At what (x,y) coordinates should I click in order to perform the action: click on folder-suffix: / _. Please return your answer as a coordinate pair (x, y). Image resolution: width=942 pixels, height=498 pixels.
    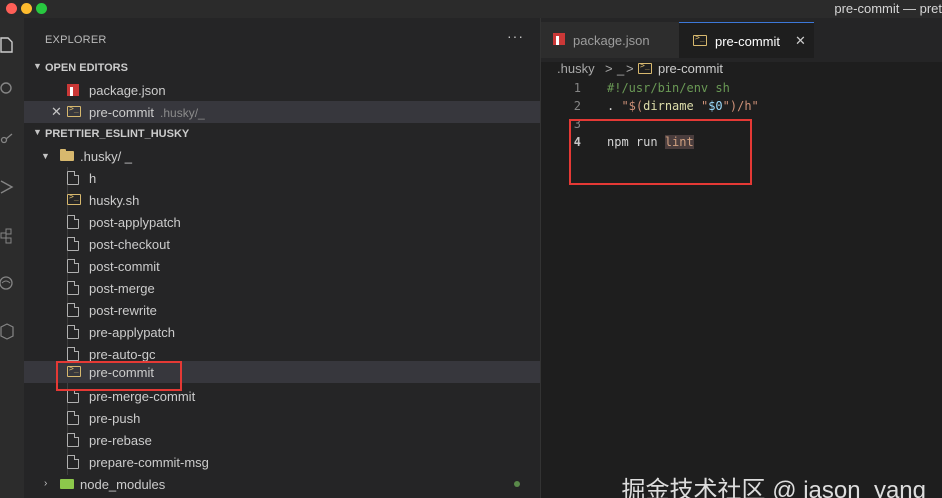
    Looking at the image, I should click on (125, 156).